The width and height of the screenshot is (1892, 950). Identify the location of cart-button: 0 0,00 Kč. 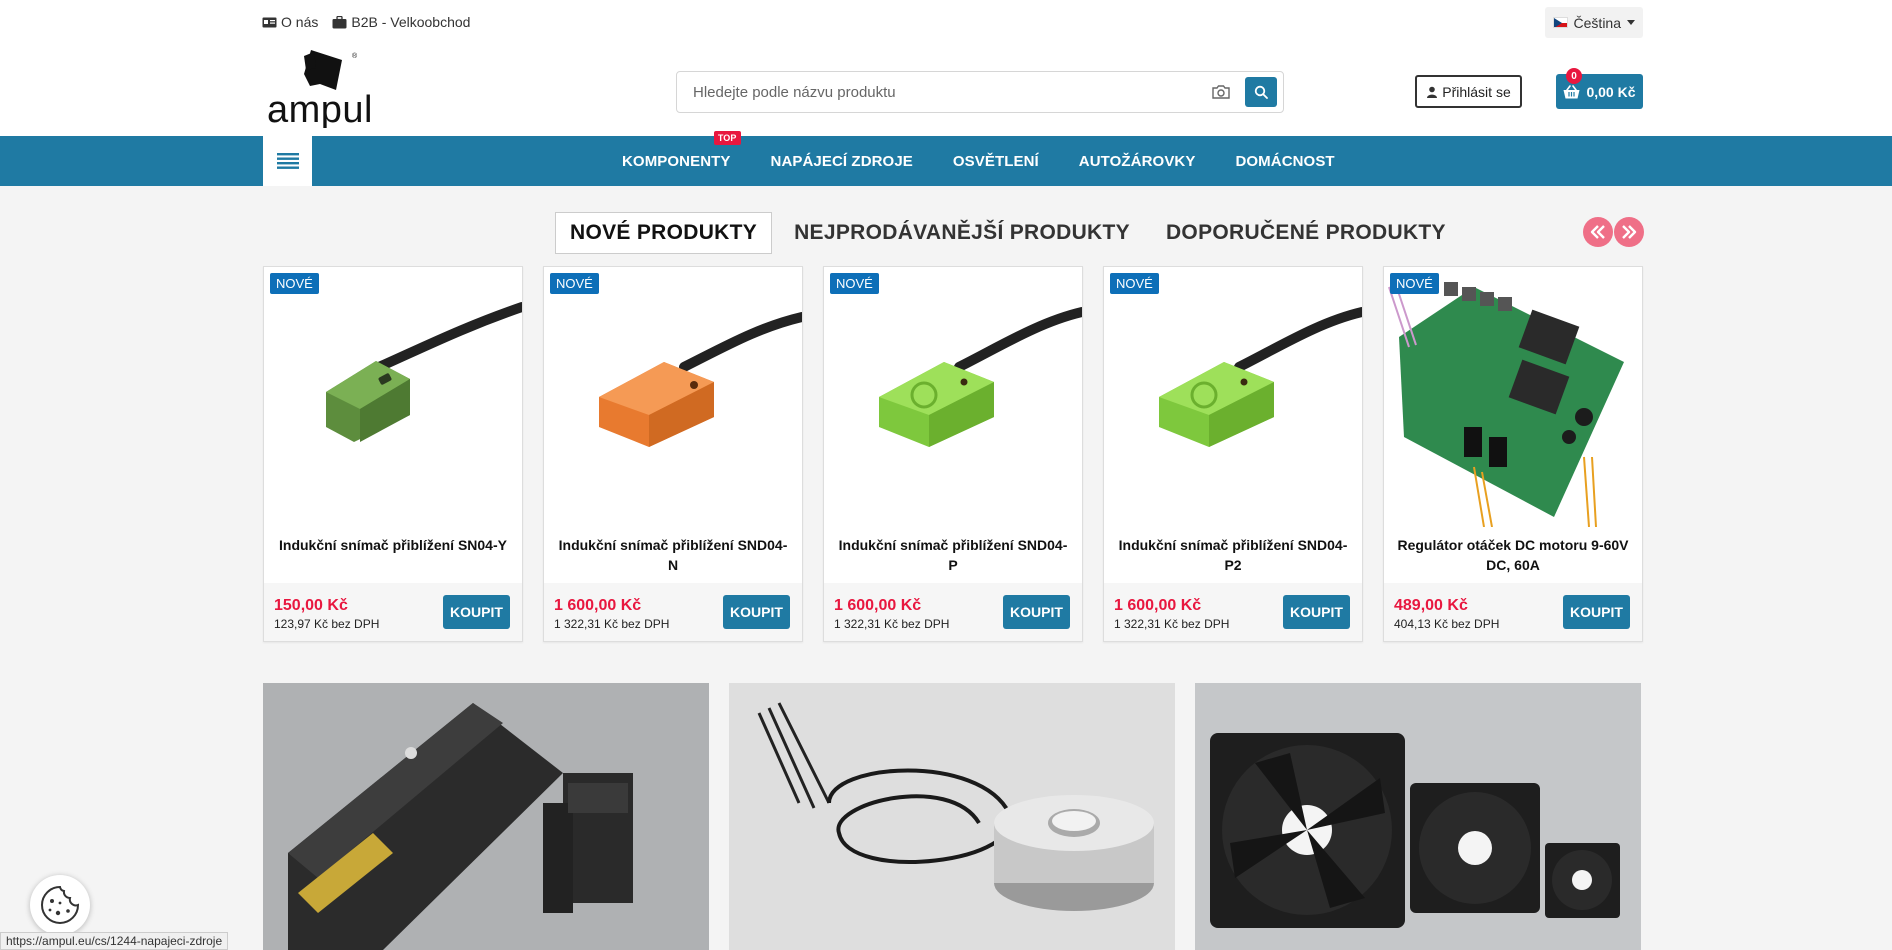
(1599, 88).